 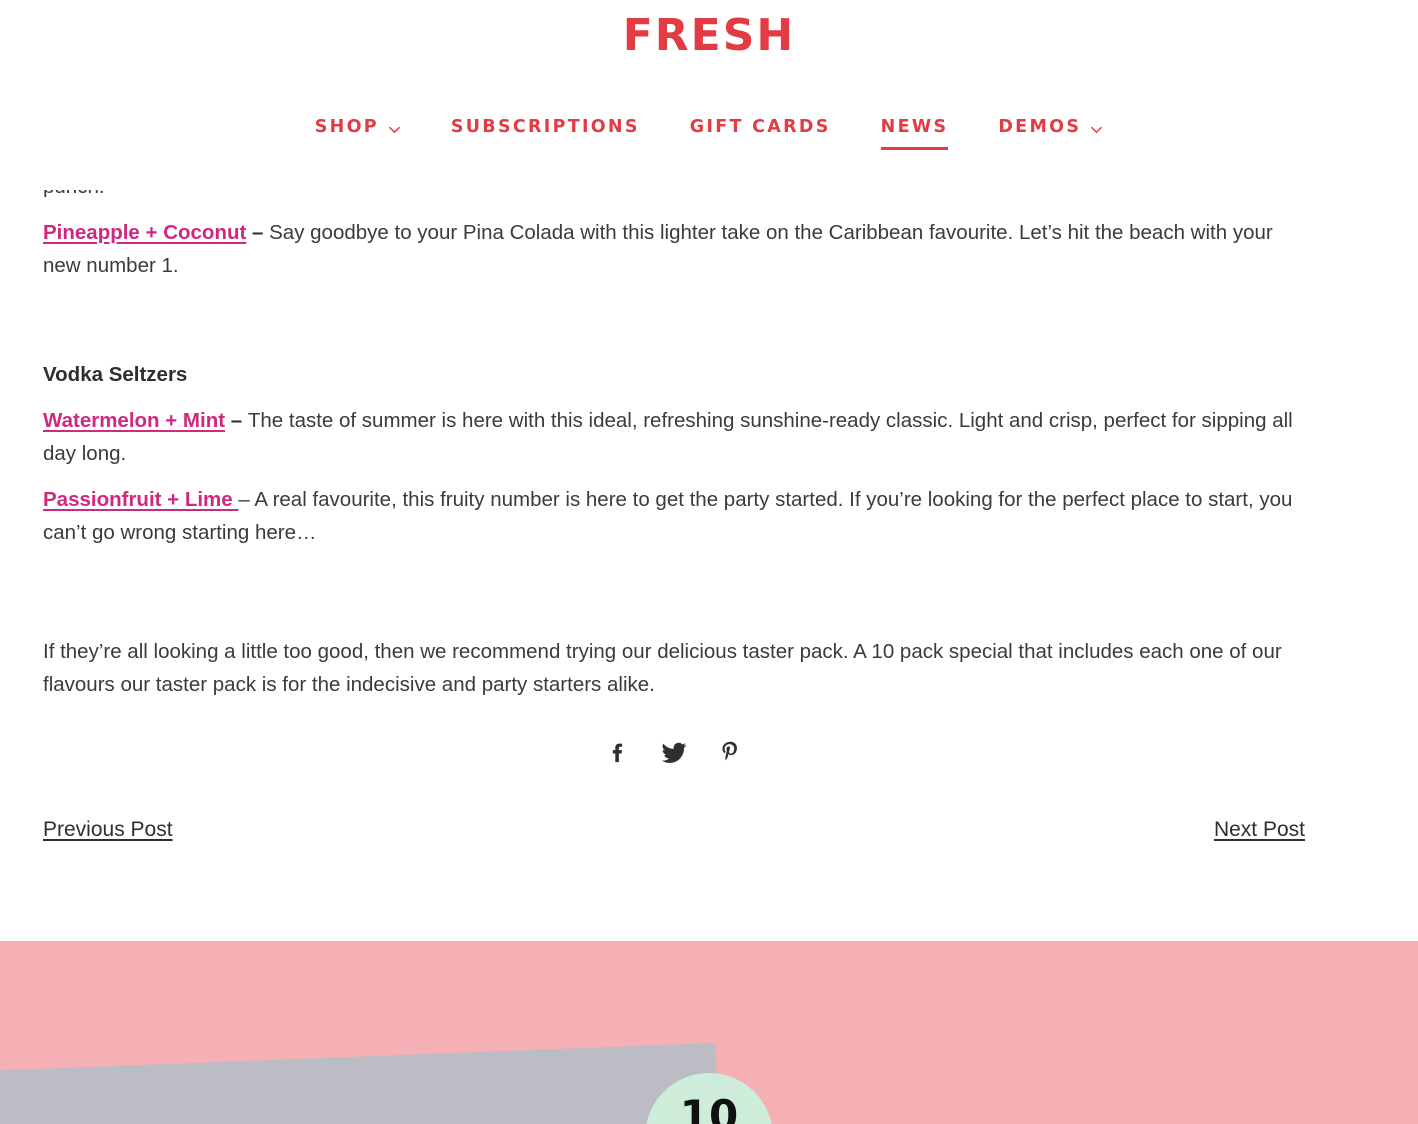 I want to click on promo-badge-number: 10, so click(x=709, y=1107).